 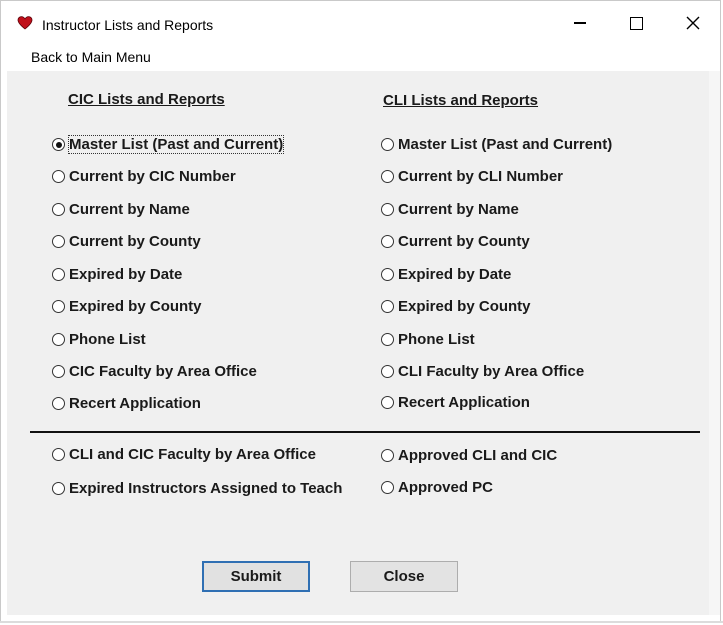 What do you see at coordinates (360, 23) in the screenshot?
I see `title-bar: Instructor Lists and Reports` at bounding box center [360, 23].